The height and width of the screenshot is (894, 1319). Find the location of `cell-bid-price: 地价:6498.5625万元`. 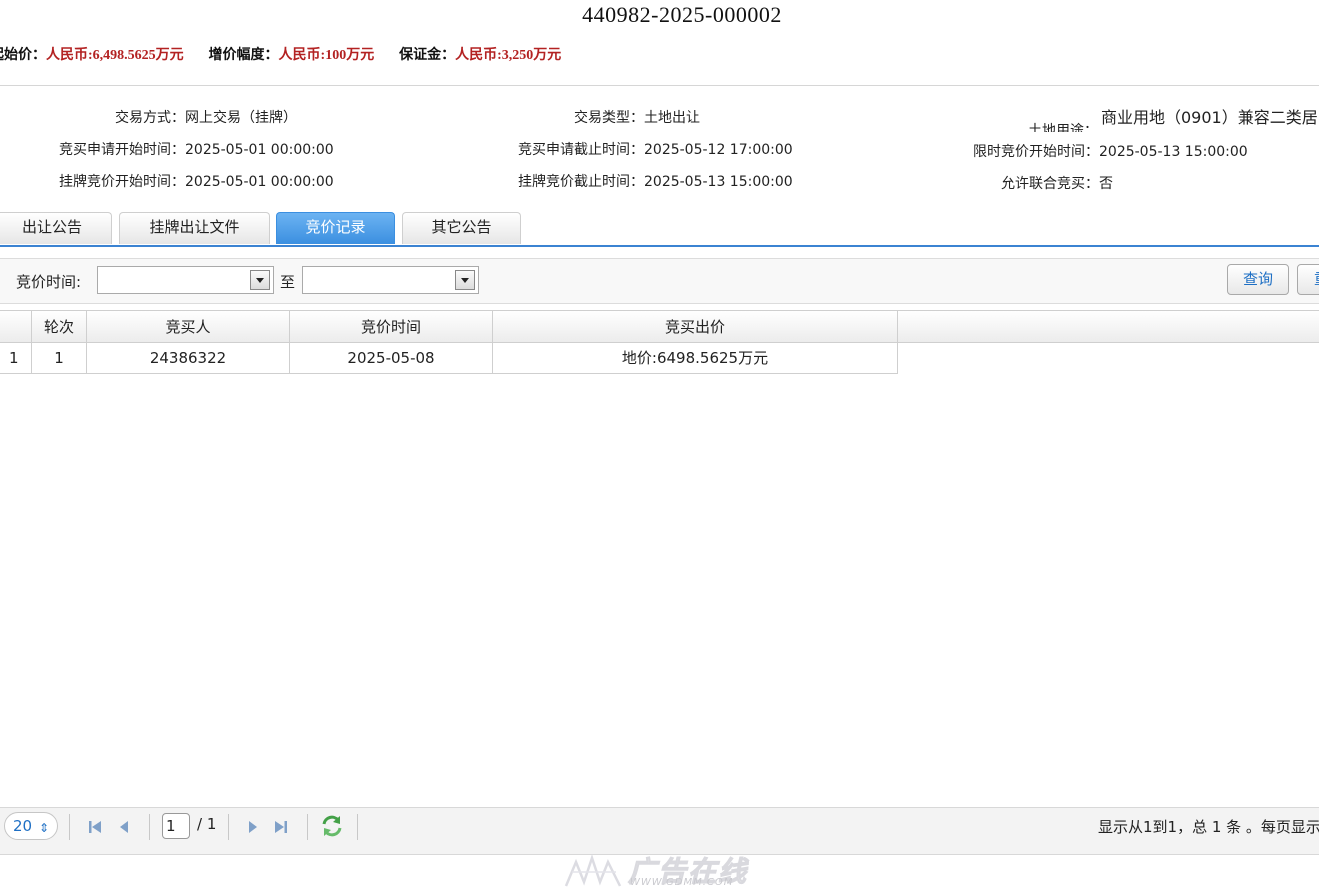

cell-bid-price: 地价:6498.5625万元 is located at coordinates (695, 358).